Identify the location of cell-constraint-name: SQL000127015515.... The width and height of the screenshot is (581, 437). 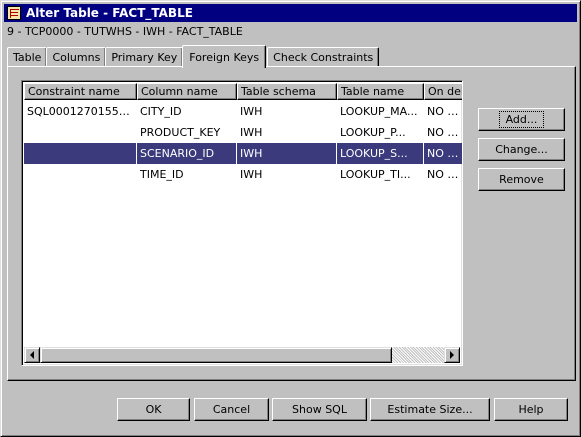
(82, 111).